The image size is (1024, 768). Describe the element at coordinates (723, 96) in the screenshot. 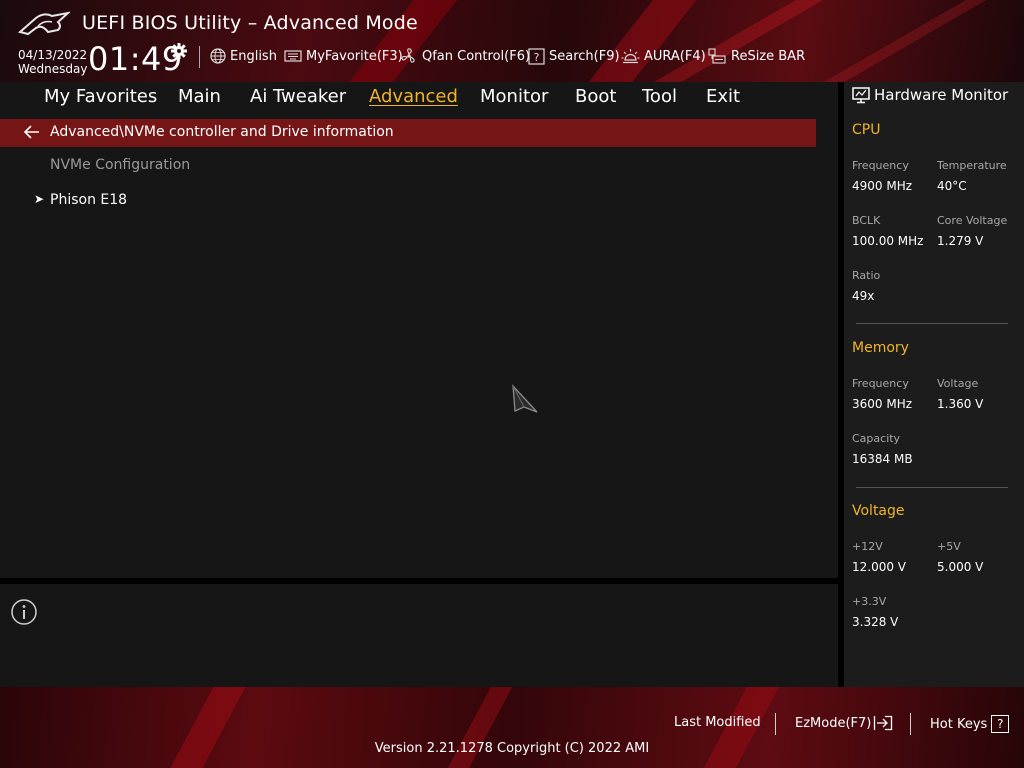

I see `tab-exit: Exit` at that location.